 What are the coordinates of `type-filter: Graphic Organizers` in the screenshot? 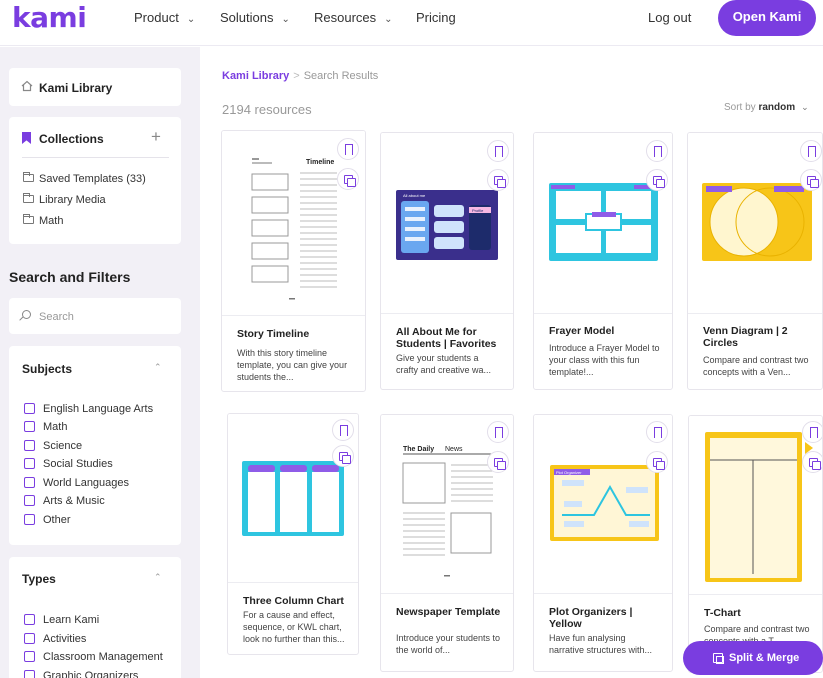 It's located at (81, 674).